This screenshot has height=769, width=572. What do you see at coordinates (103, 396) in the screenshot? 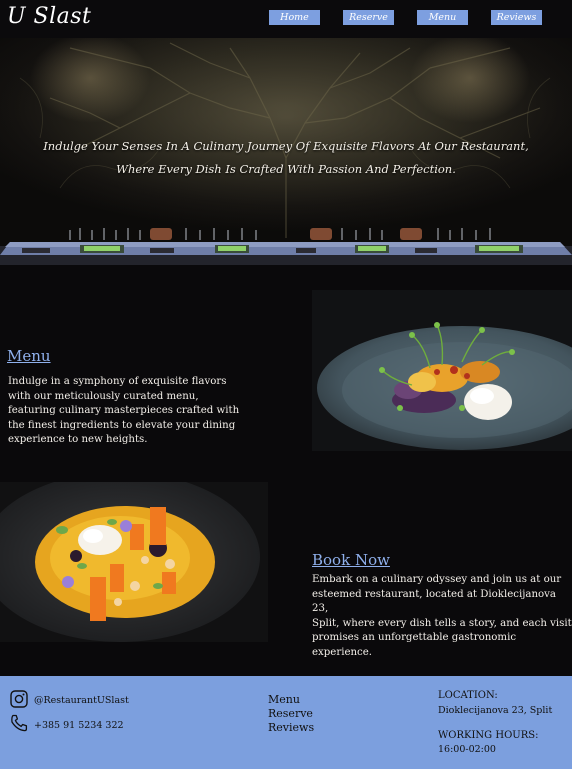
I see `menu-description-line: with our meticulously curated menu,` at bounding box center [103, 396].